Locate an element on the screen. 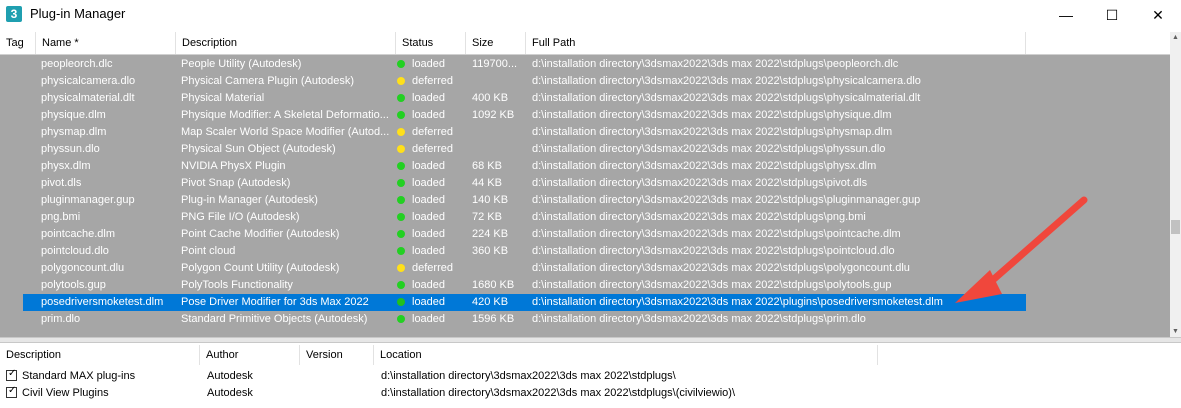 This screenshot has width=1181, height=408. bottom-column-location: Location is located at coordinates (626, 355).